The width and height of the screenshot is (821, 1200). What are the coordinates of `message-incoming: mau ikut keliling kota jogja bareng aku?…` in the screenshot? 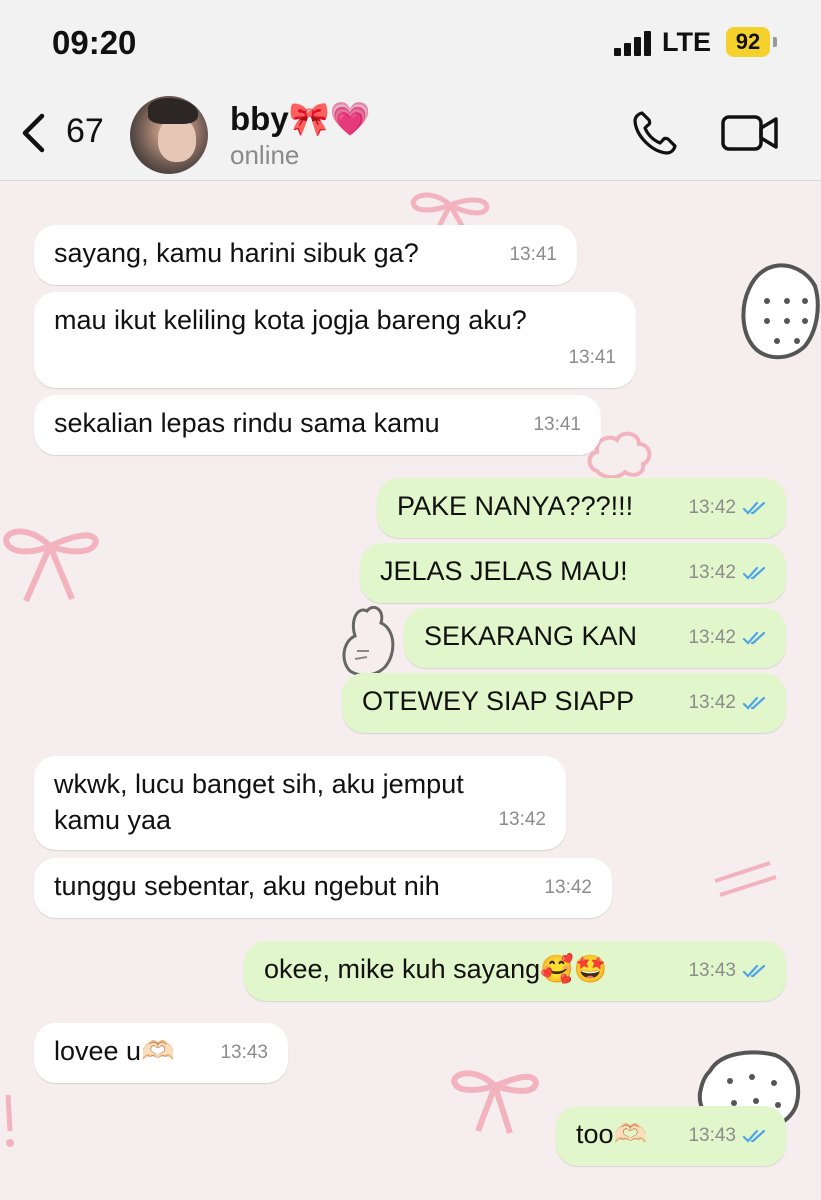 It's located at (335, 340).